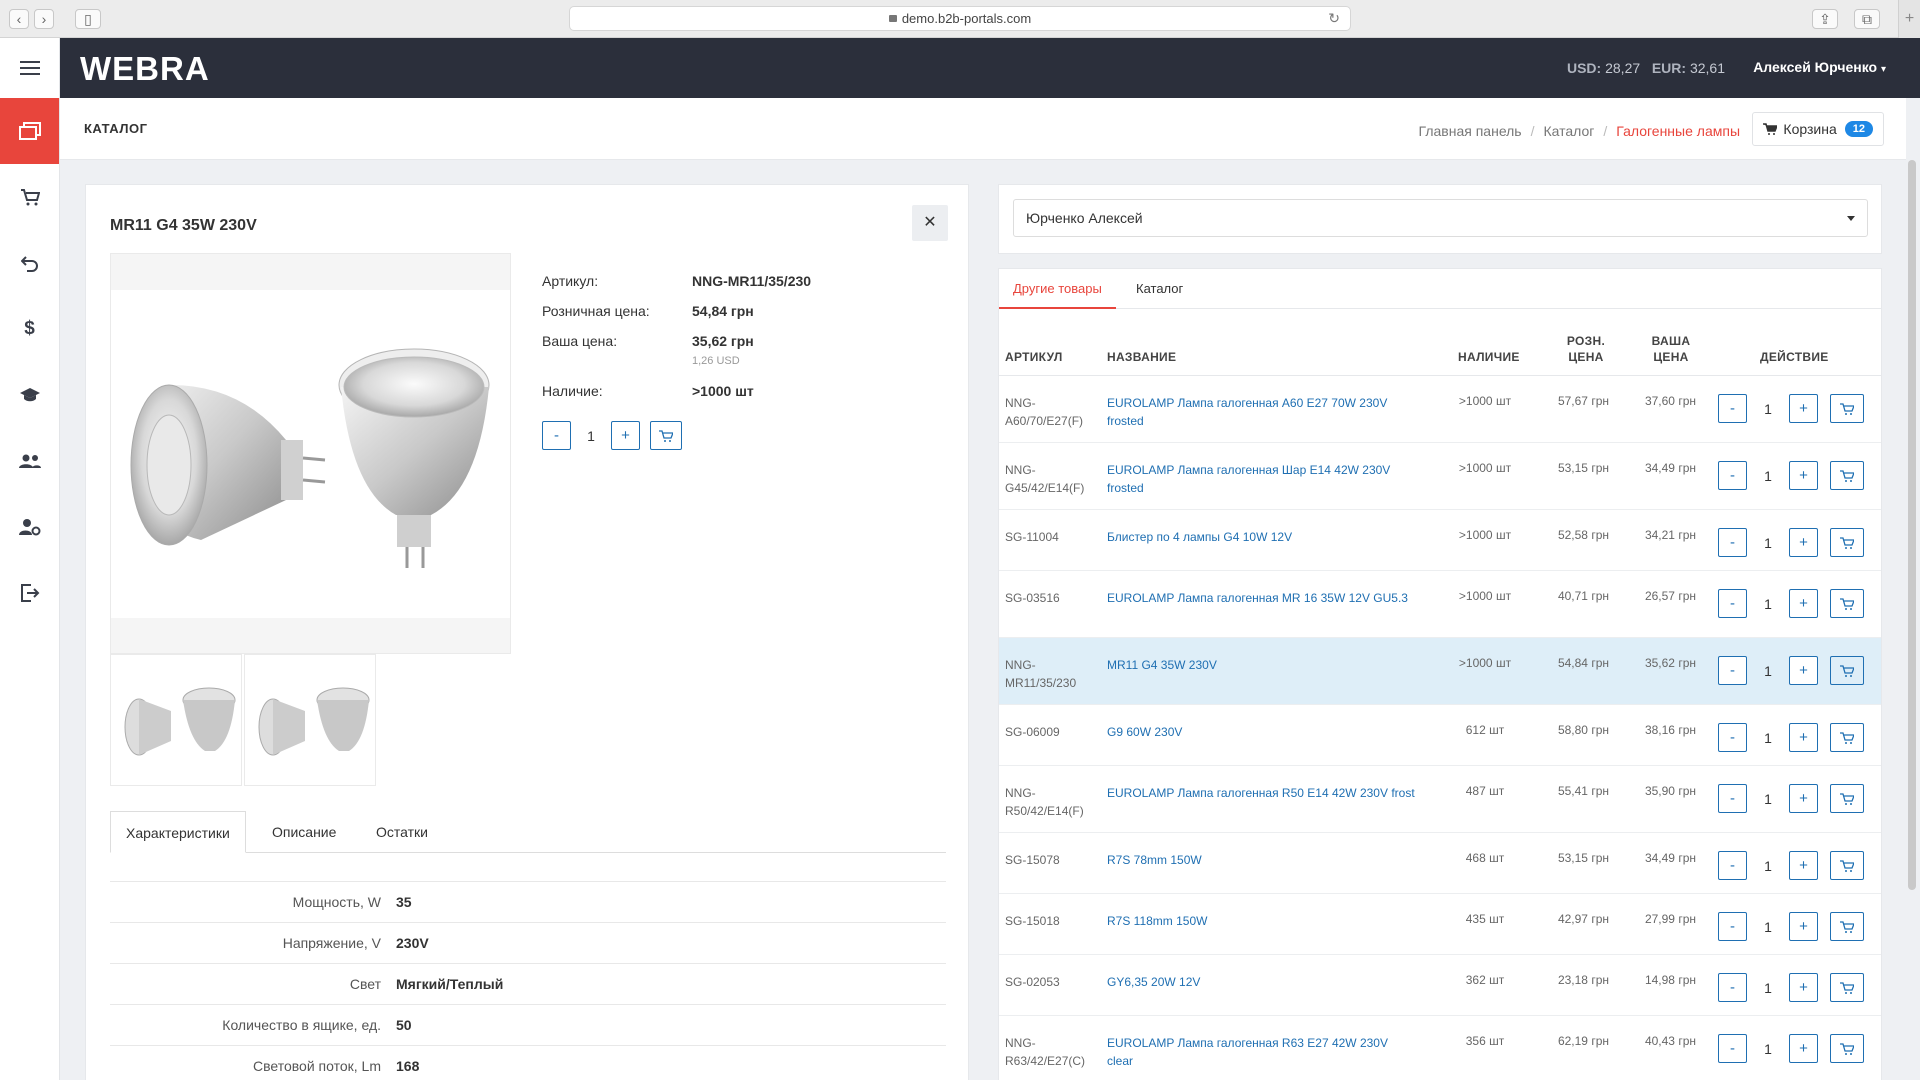 The height and width of the screenshot is (1080, 1920). I want to click on row-product-link: GY6,35 20W 12V, so click(1262, 982).